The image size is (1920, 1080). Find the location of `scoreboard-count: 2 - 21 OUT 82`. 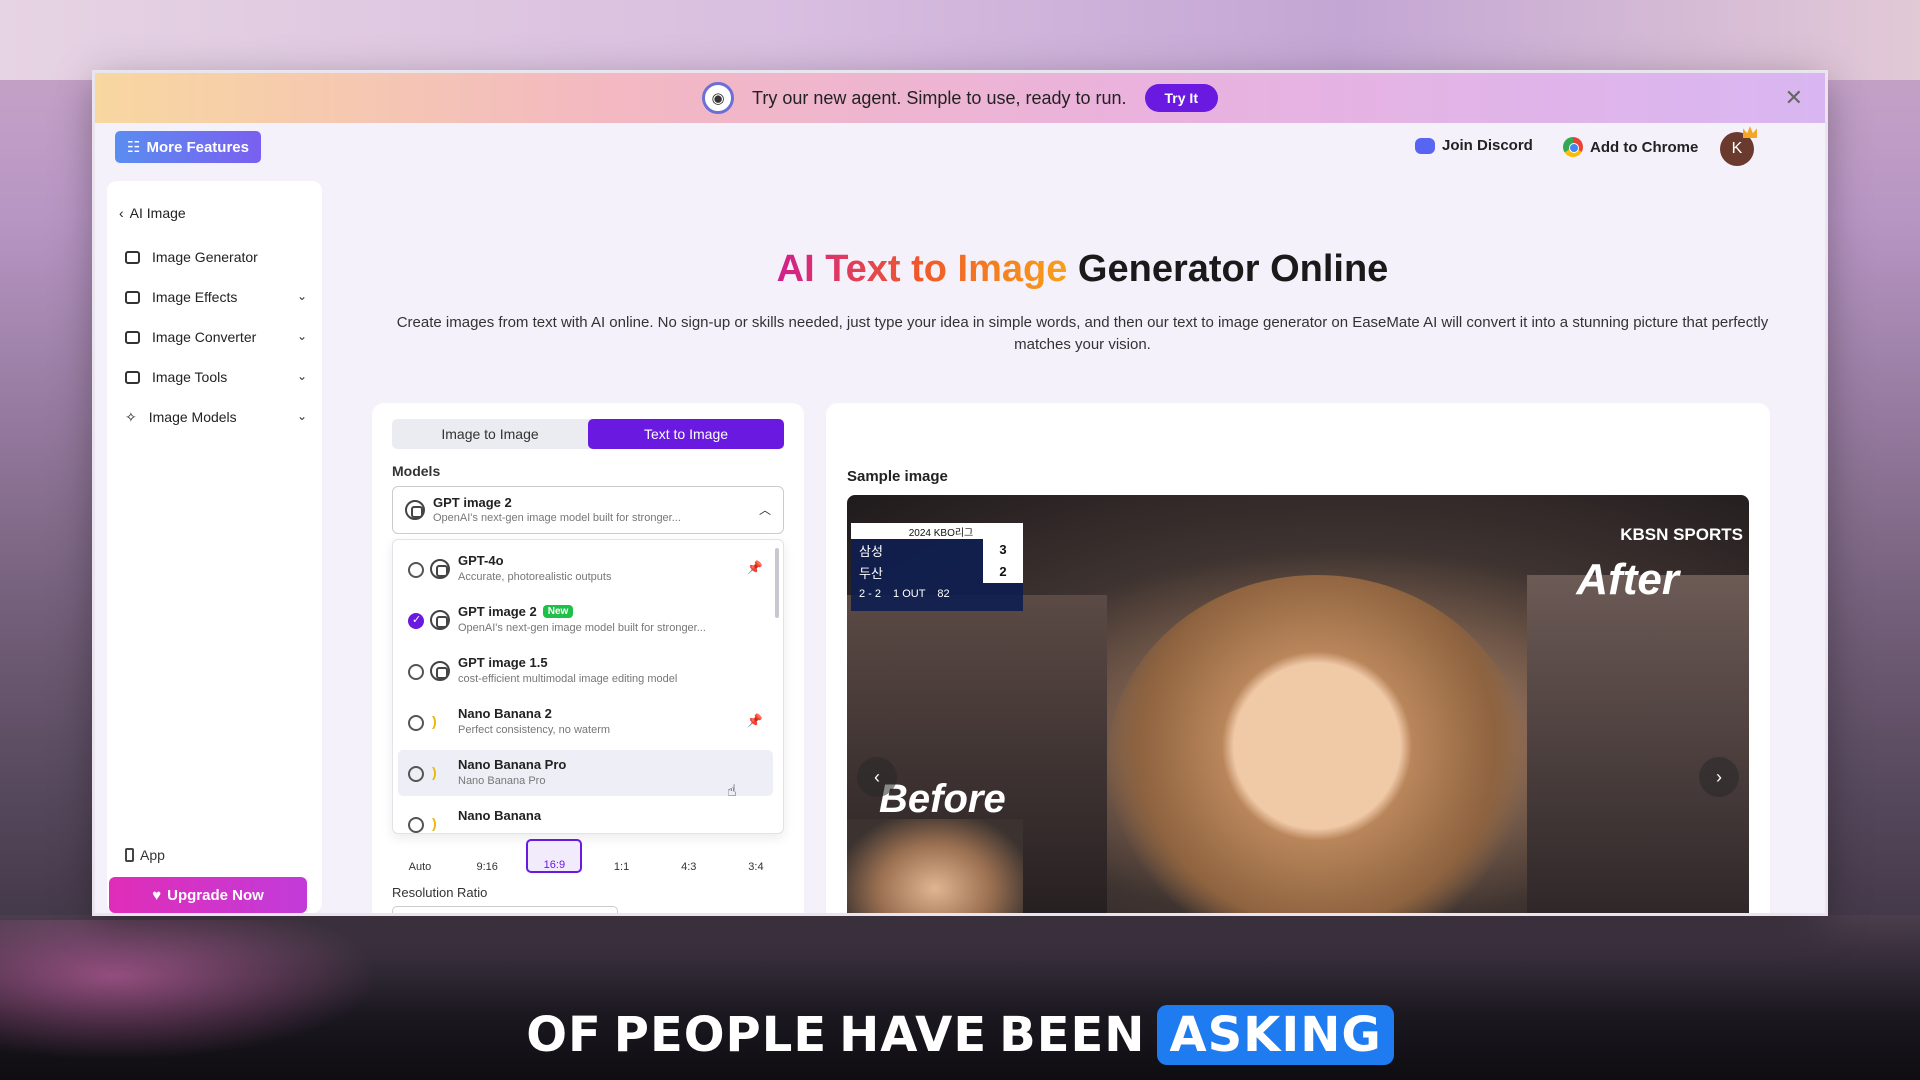

scoreboard-count: 2 - 21 OUT 82 is located at coordinates (904, 594).